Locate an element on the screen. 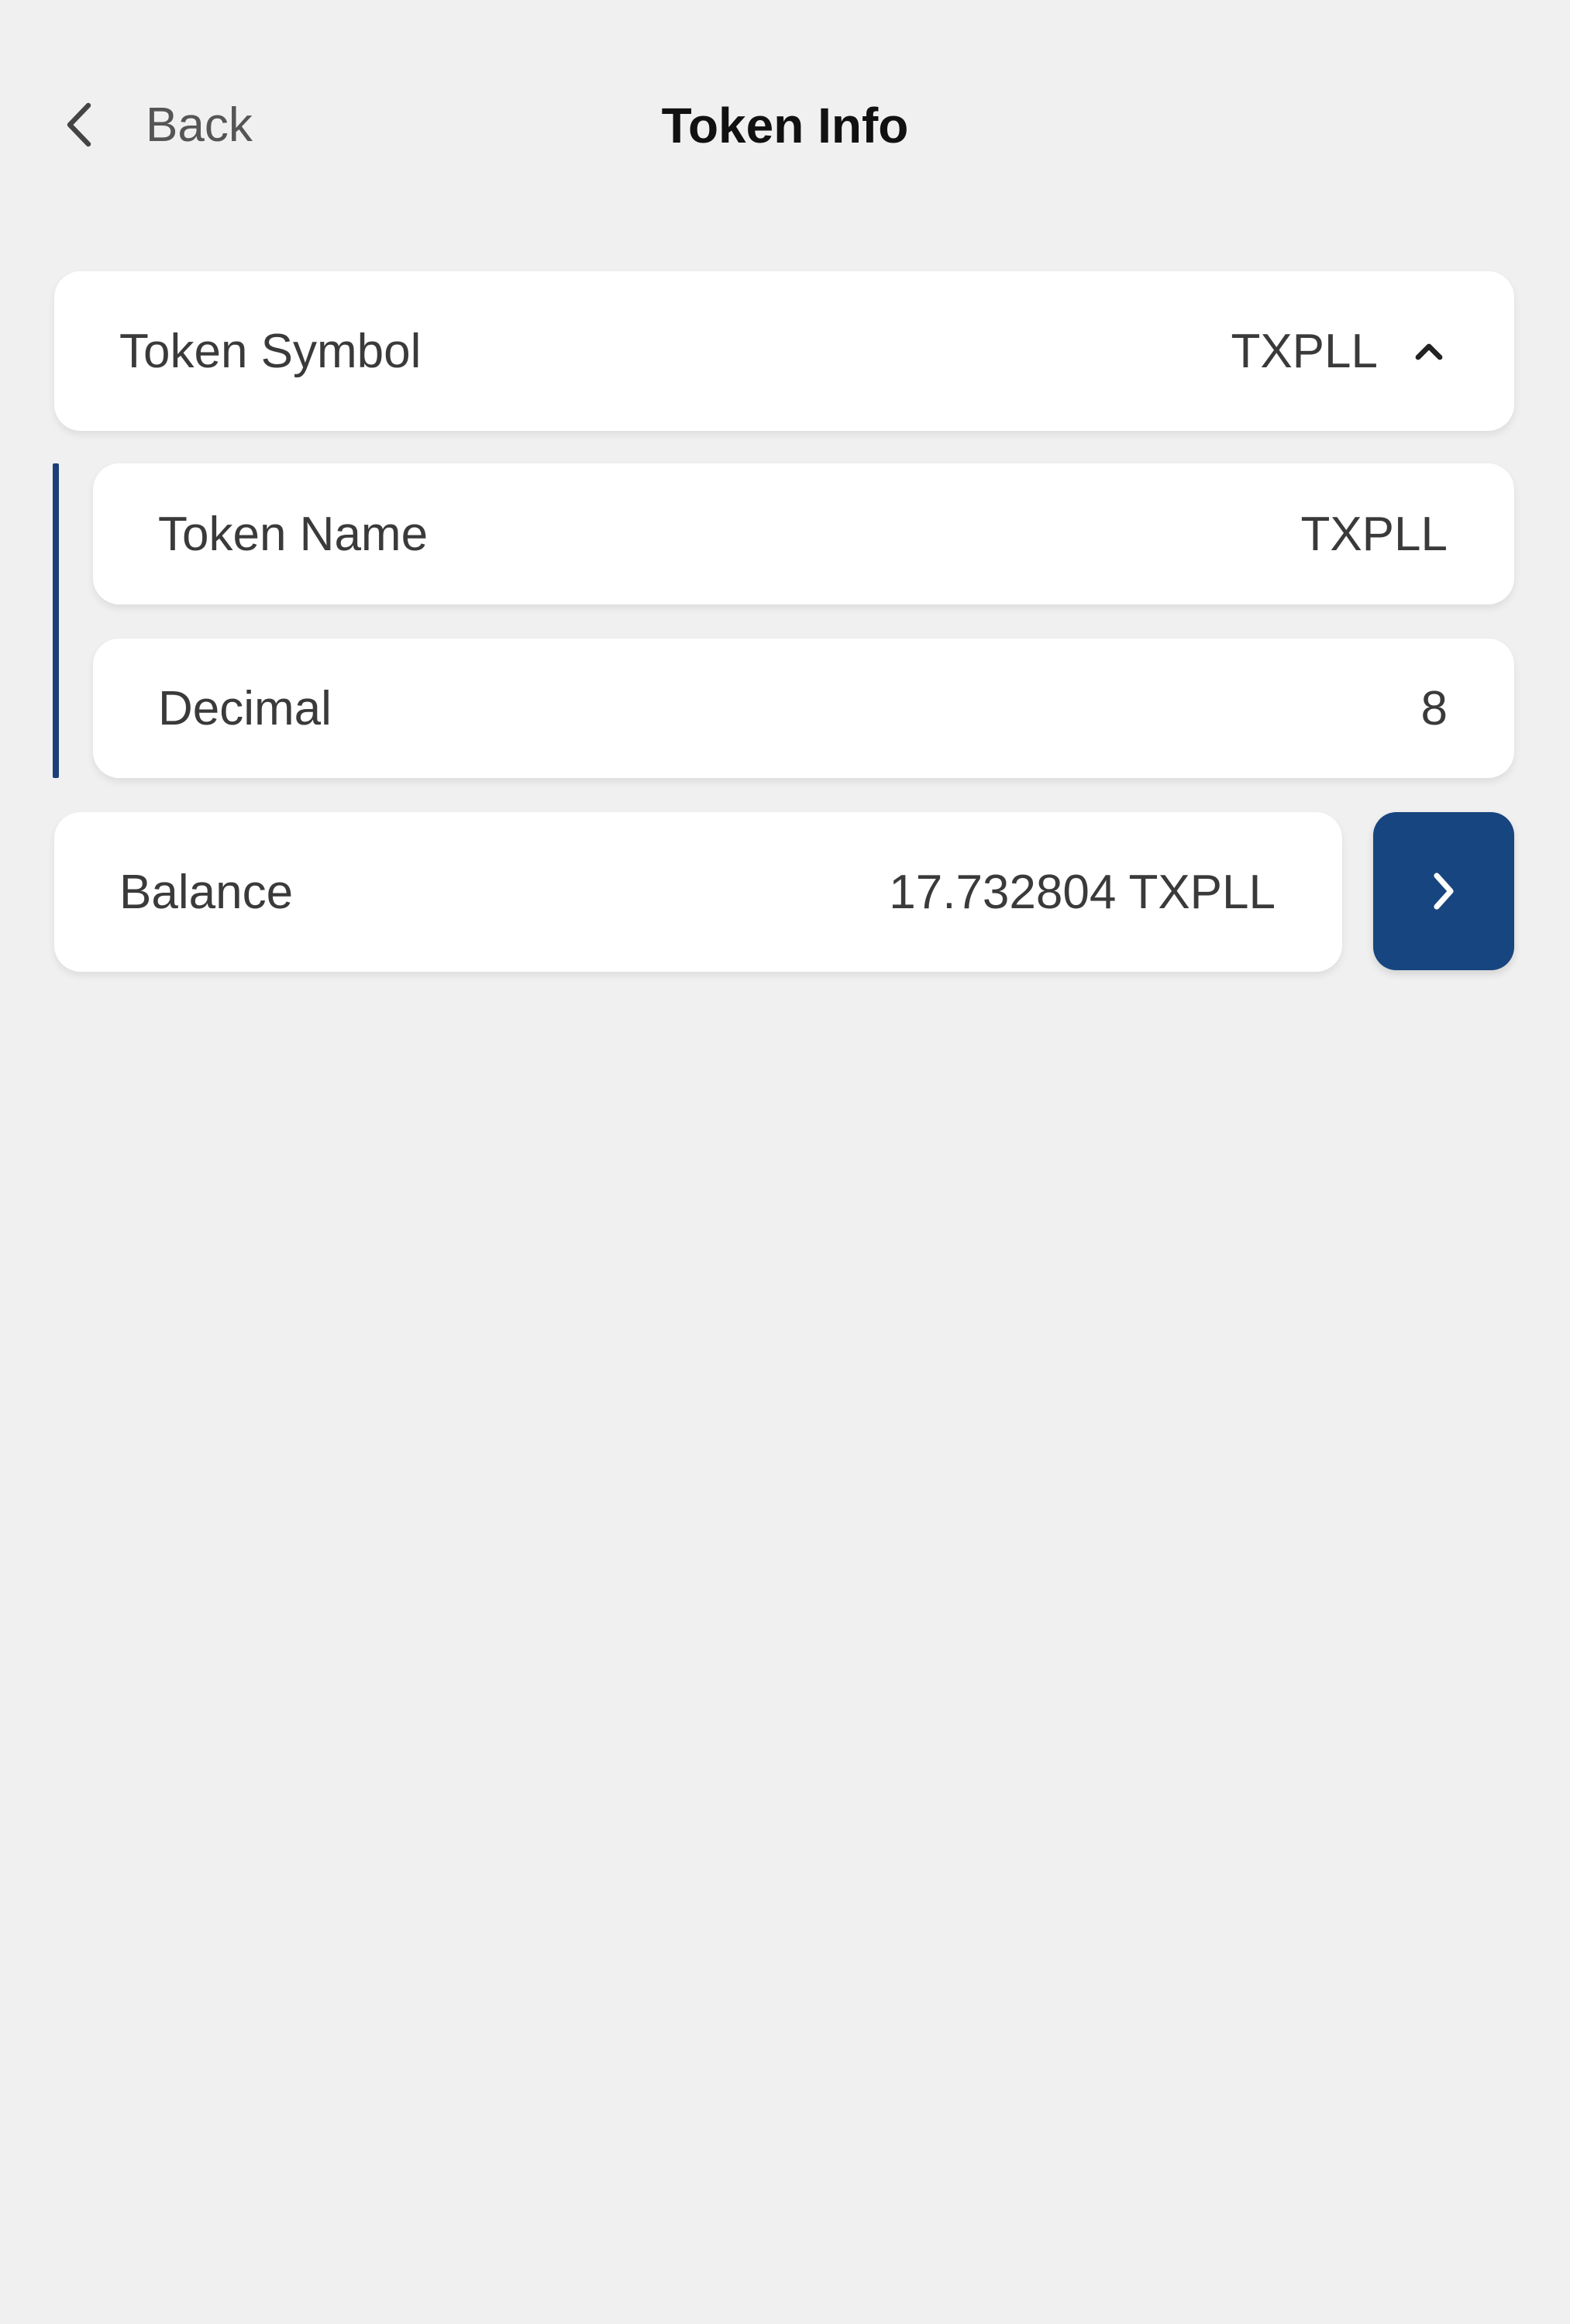 The image size is (1570, 2324). balance-label: Balance is located at coordinates (206, 892).